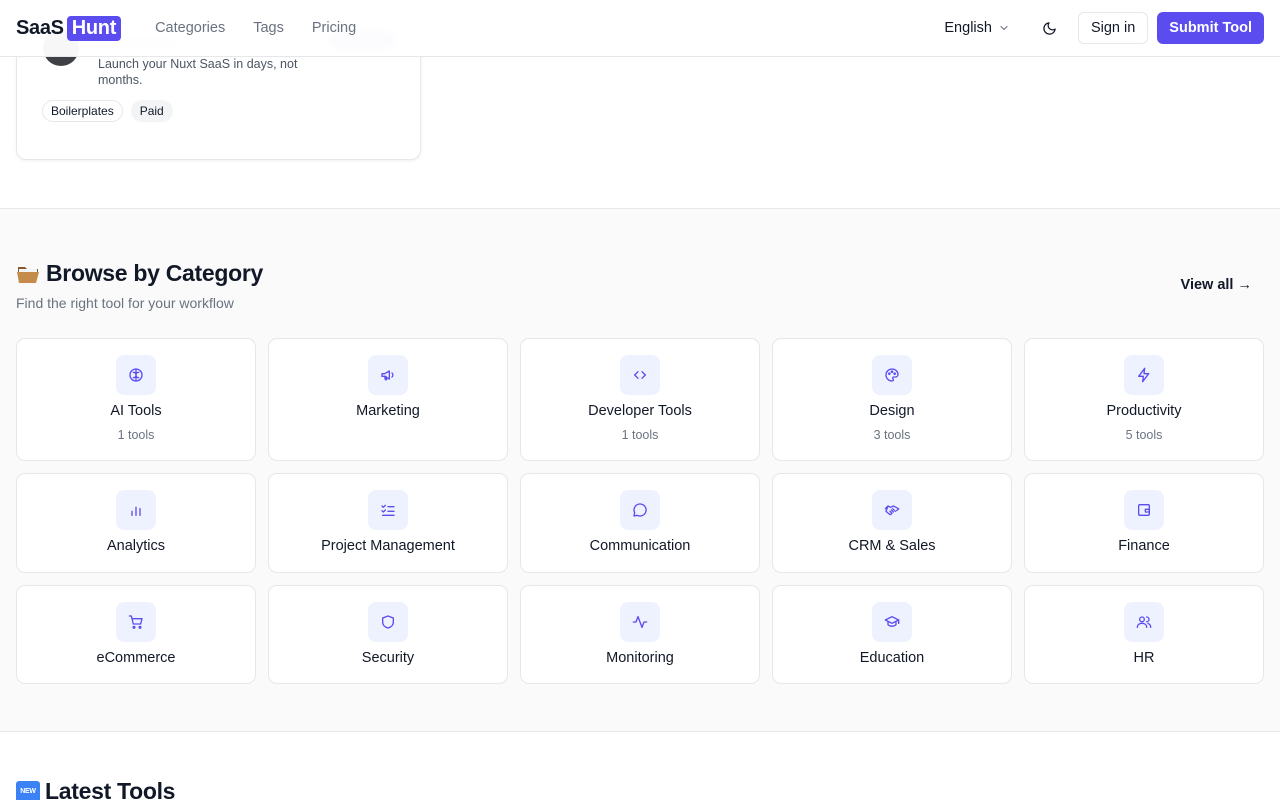 The height and width of the screenshot is (800, 1280). What do you see at coordinates (388, 546) in the screenshot?
I see `category-name: Project Management` at bounding box center [388, 546].